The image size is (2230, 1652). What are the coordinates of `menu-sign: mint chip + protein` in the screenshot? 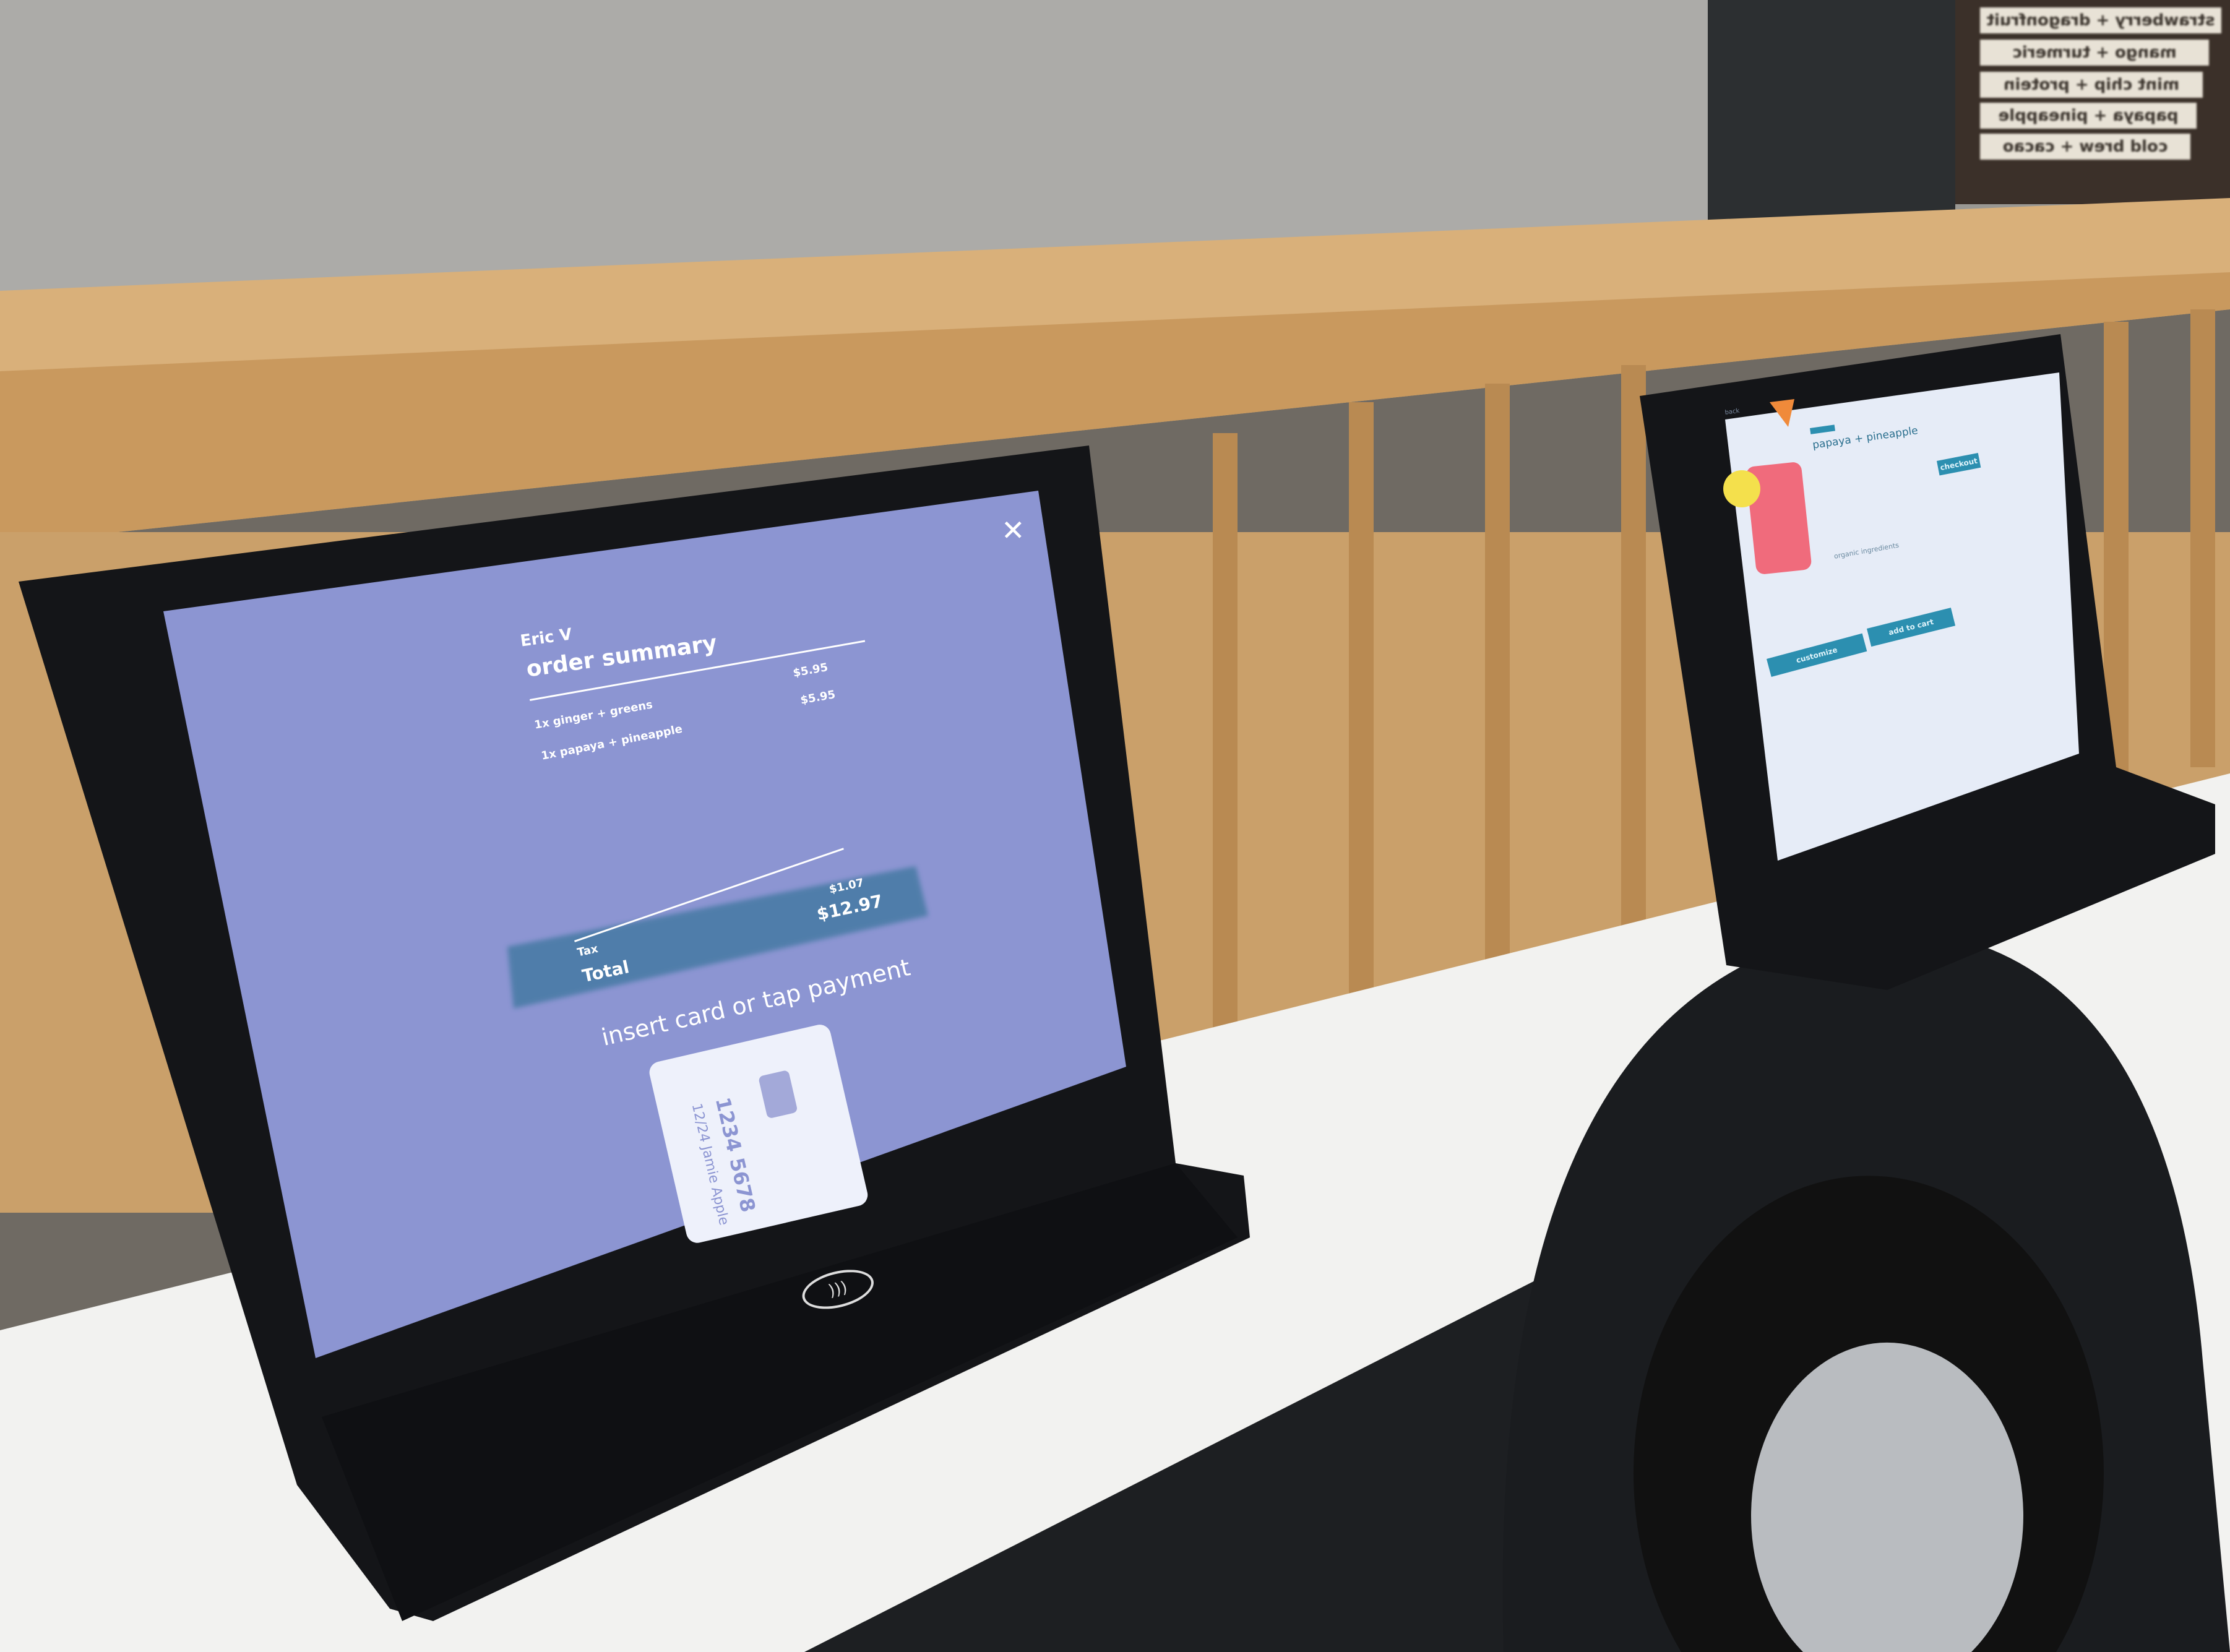 It's located at (2091, 85).